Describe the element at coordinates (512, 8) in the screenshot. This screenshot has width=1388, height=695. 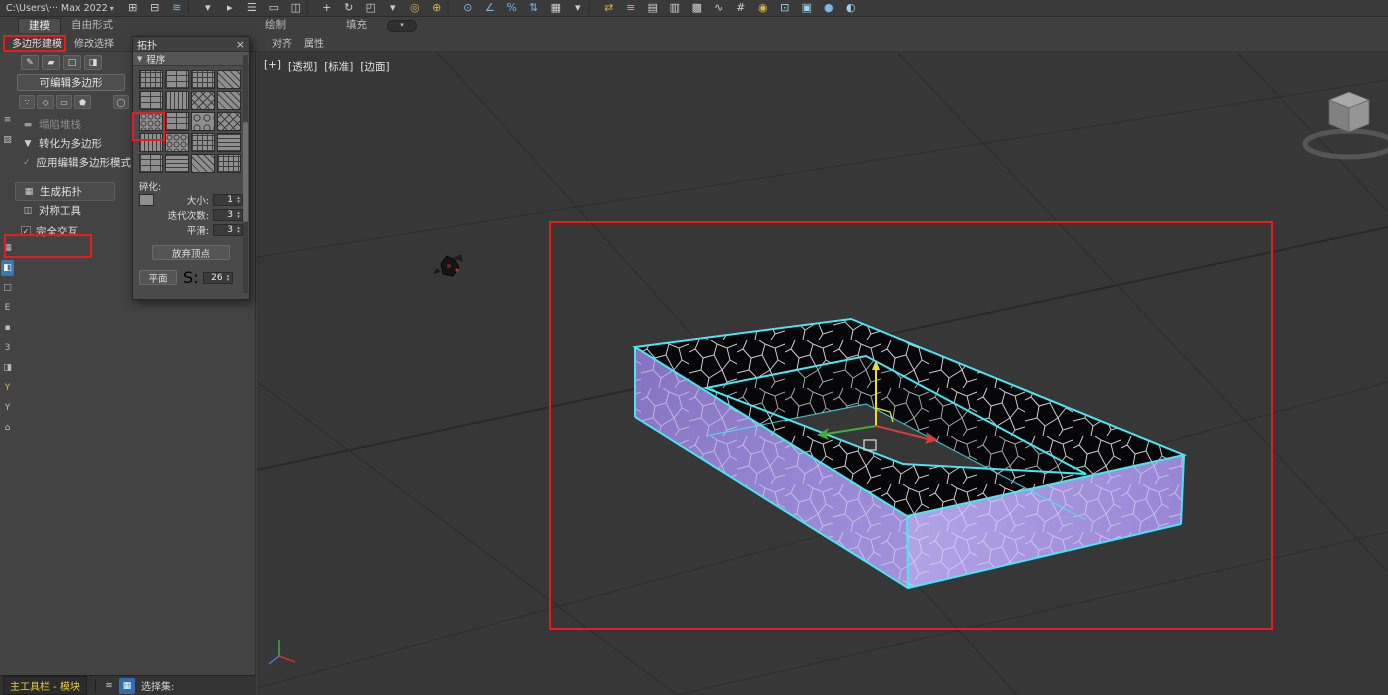
I see `percent-snap-icon: %` at that location.